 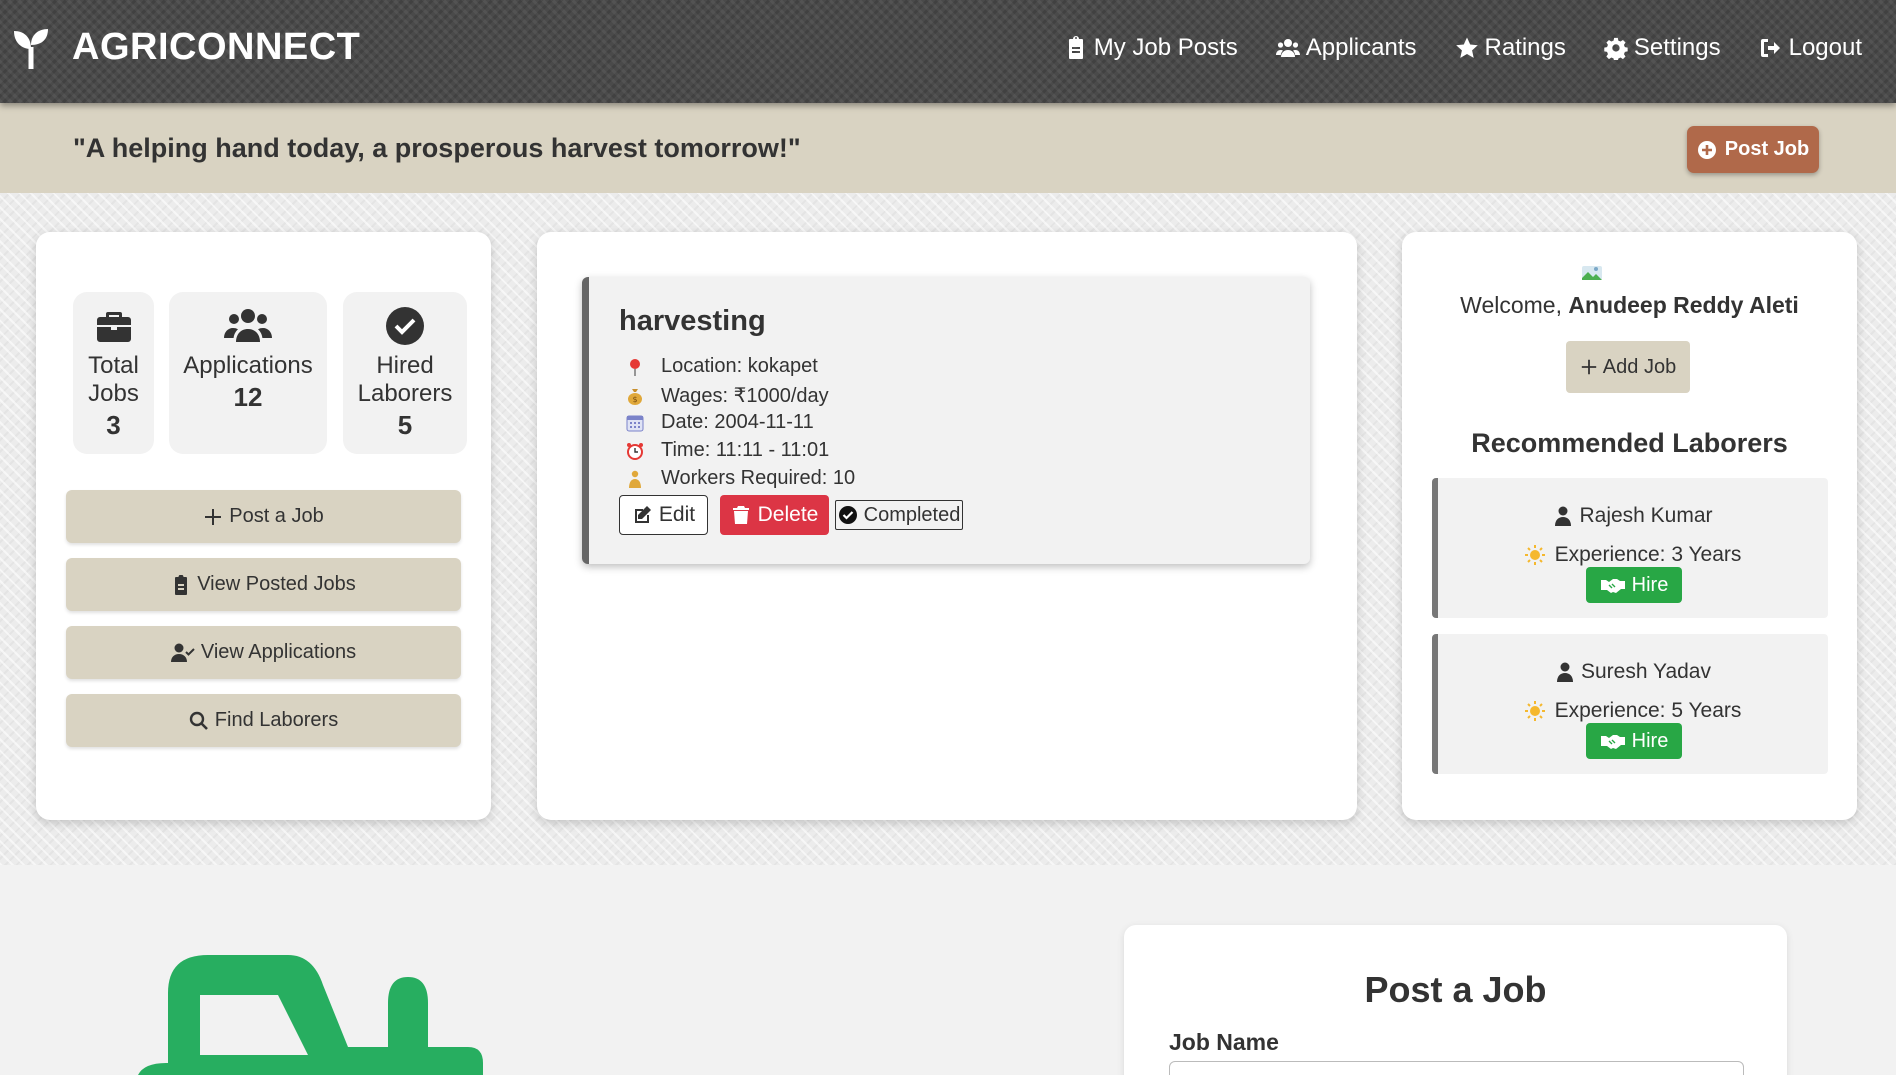 I want to click on button-label: Post a Job, so click(x=276, y=516).